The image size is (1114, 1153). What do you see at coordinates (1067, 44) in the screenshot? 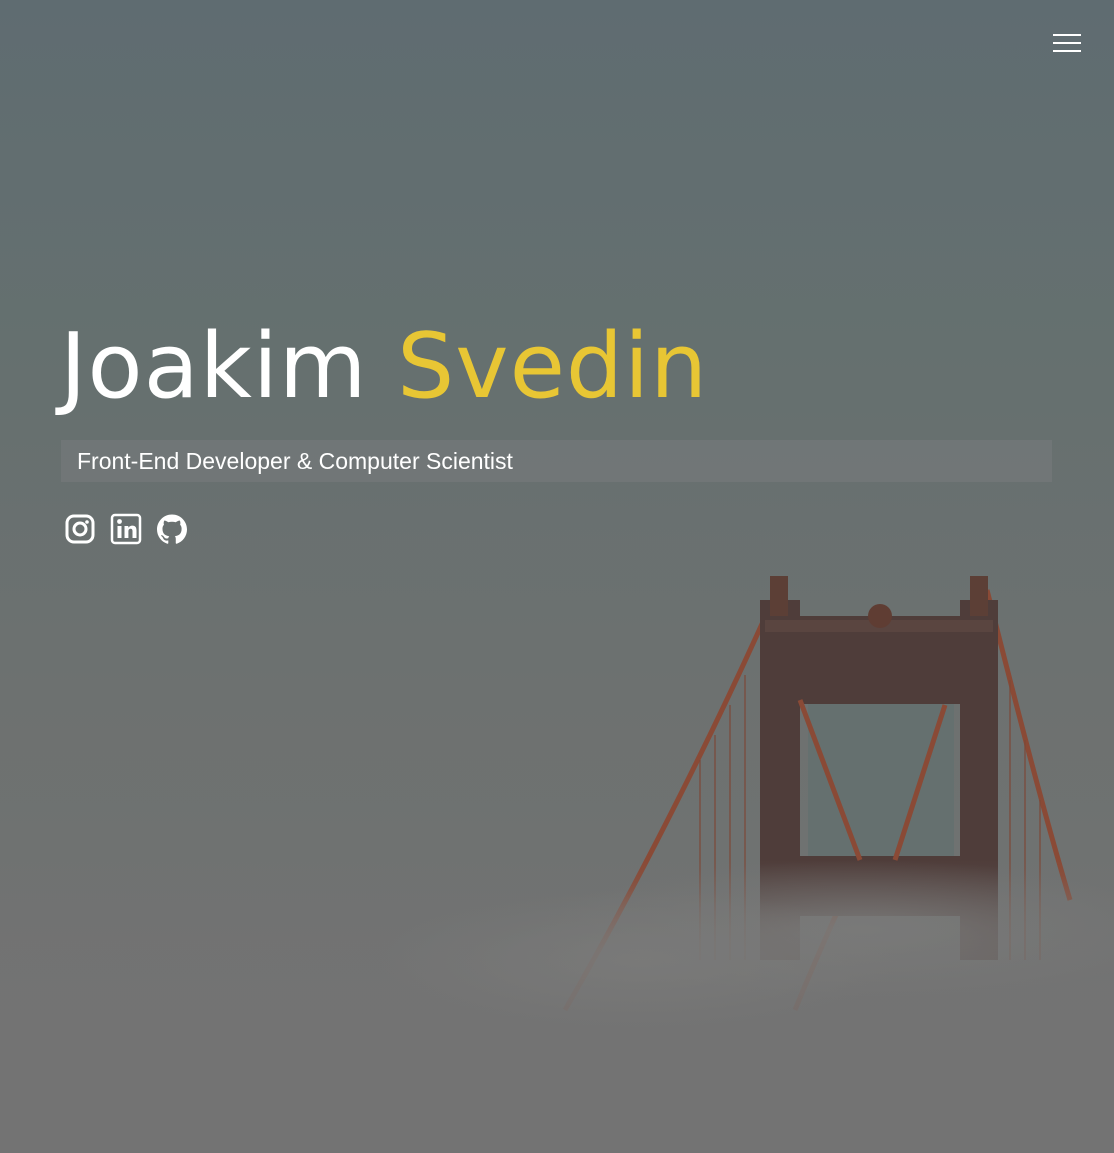
I see `menu-button` at bounding box center [1067, 44].